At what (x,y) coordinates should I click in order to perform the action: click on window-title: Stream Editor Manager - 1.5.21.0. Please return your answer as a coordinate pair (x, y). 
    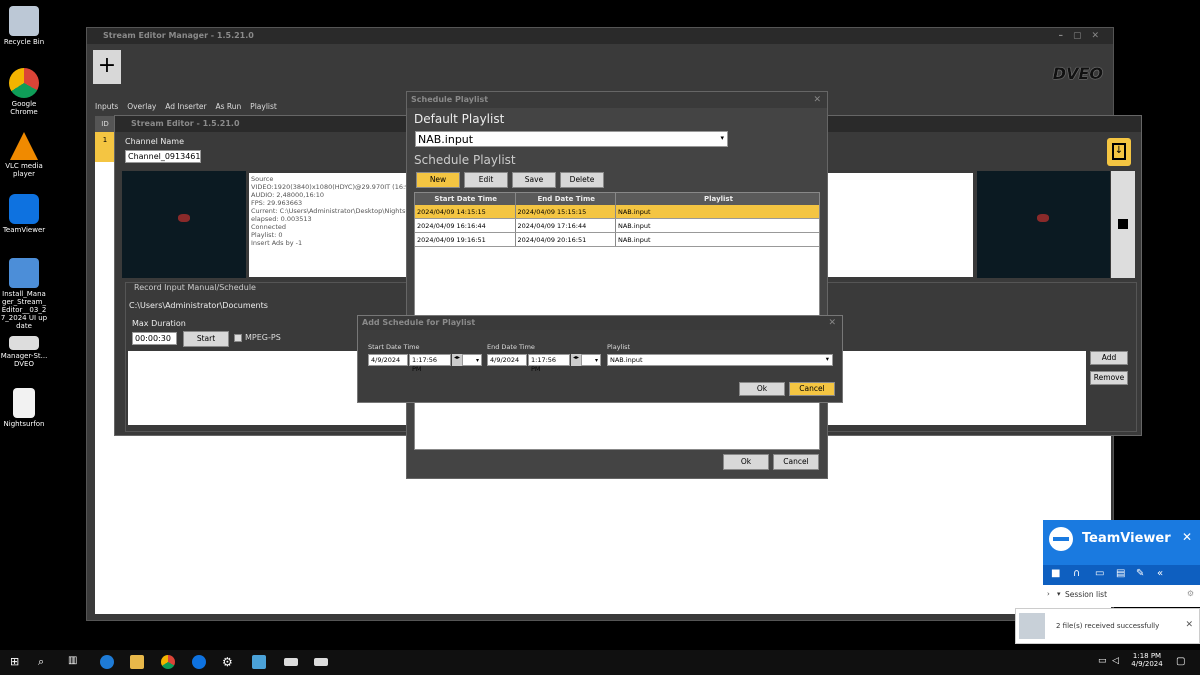
    Looking at the image, I should click on (178, 35).